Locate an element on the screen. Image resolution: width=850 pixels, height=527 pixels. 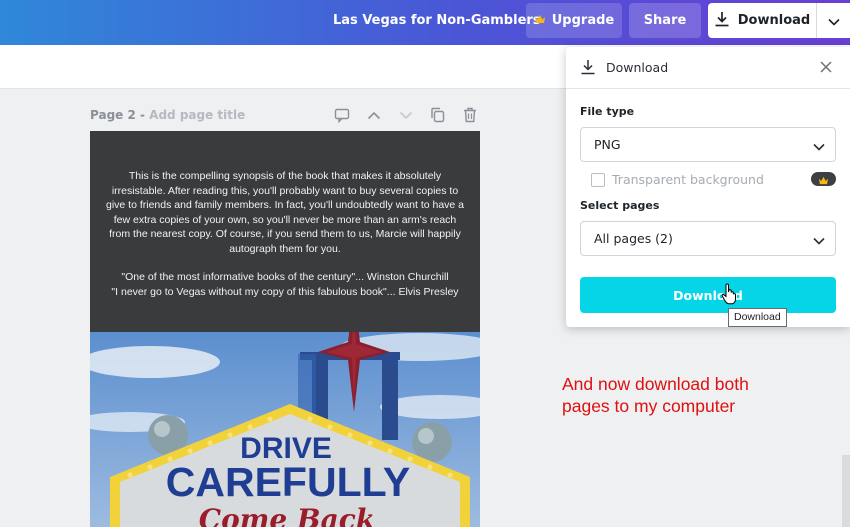
download-panel-title: Download is located at coordinates (637, 67).